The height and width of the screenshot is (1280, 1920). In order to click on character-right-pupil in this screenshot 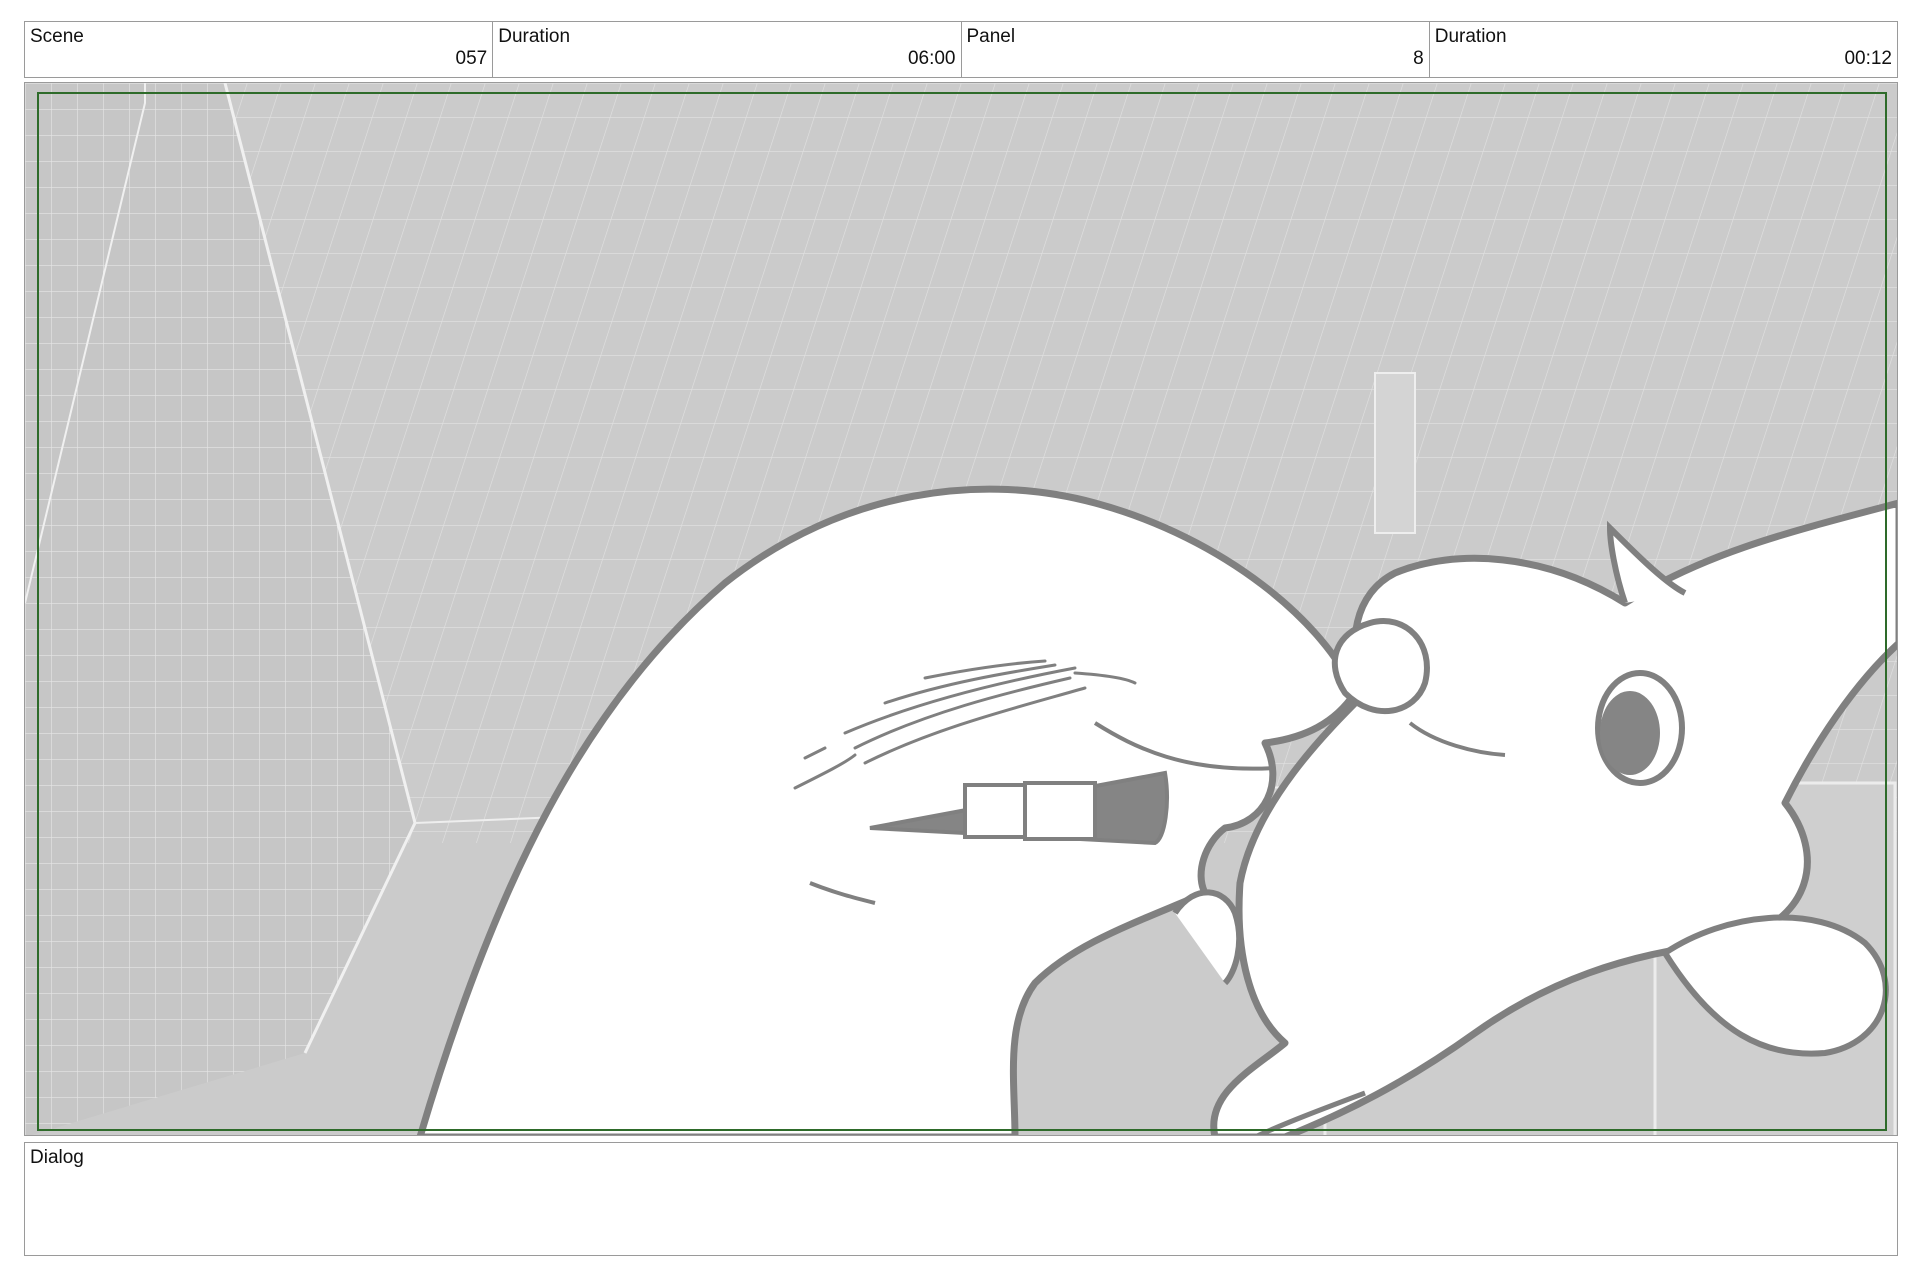, I will do `click(1630, 733)`.